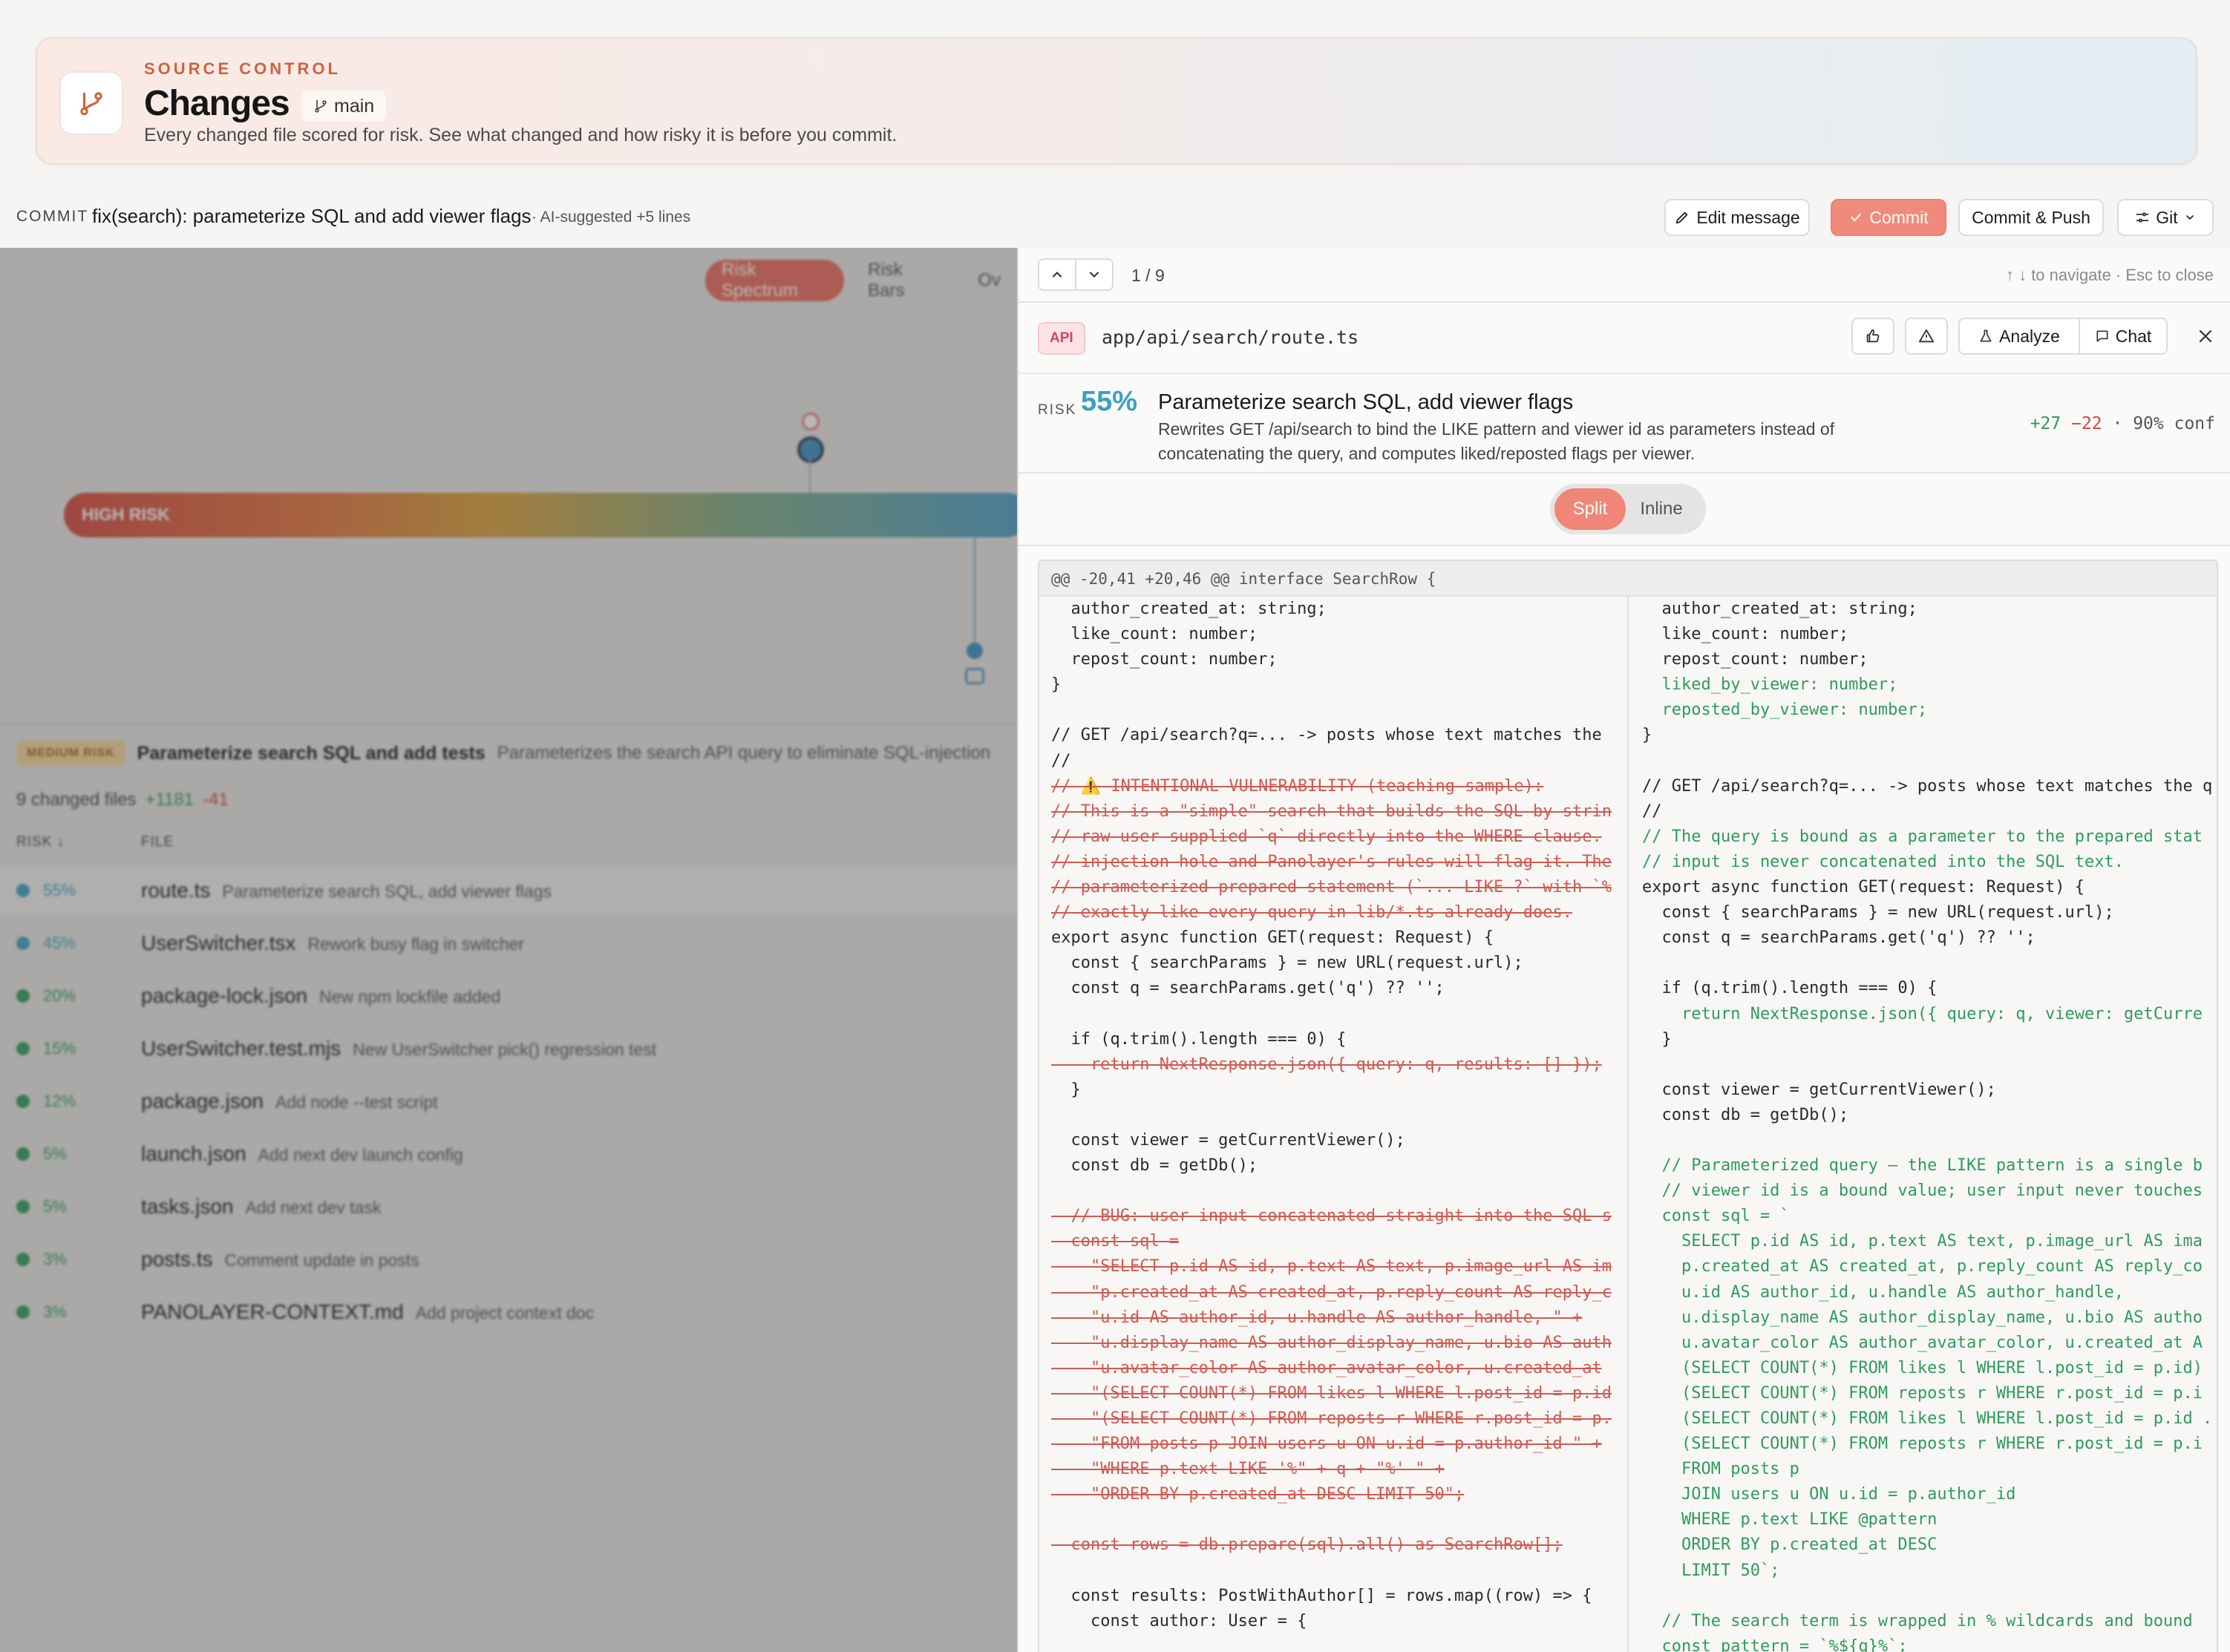 The width and height of the screenshot is (2230, 1652). I want to click on commit-button-label: Commit, so click(1899, 217).